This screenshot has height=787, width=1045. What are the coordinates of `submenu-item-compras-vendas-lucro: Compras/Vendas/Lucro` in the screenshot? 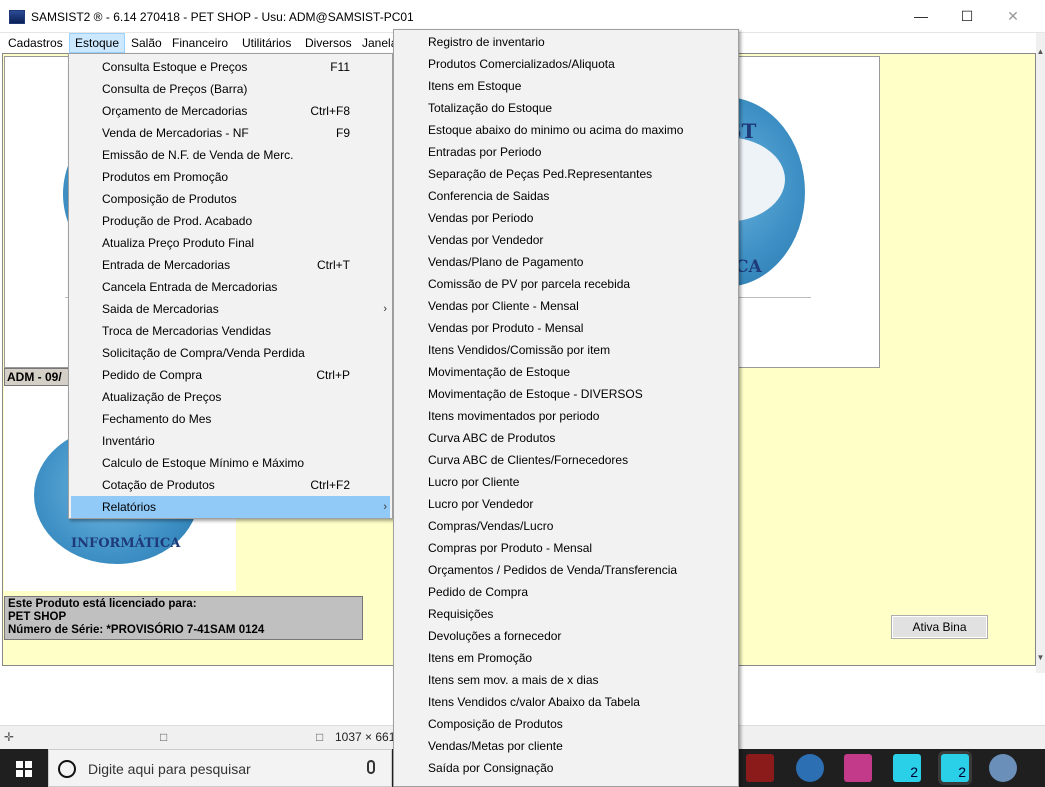 It's located at (566, 526).